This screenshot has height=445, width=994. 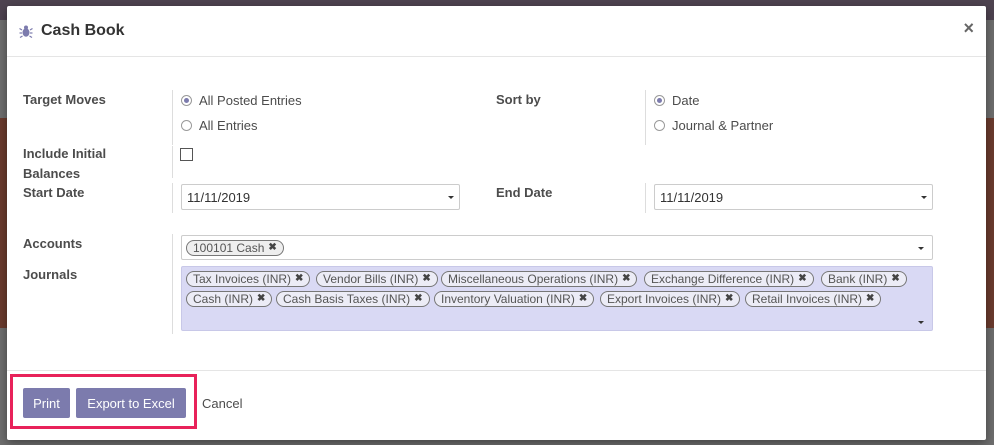 What do you see at coordinates (242, 279) in the screenshot?
I see `tag-label: Tax Invoices (INR)` at bounding box center [242, 279].